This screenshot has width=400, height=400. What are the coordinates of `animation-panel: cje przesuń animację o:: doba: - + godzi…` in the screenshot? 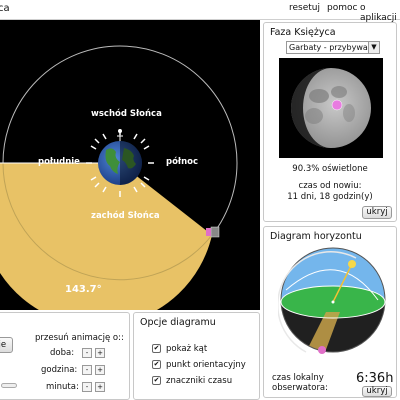 It's located at (65, 356).